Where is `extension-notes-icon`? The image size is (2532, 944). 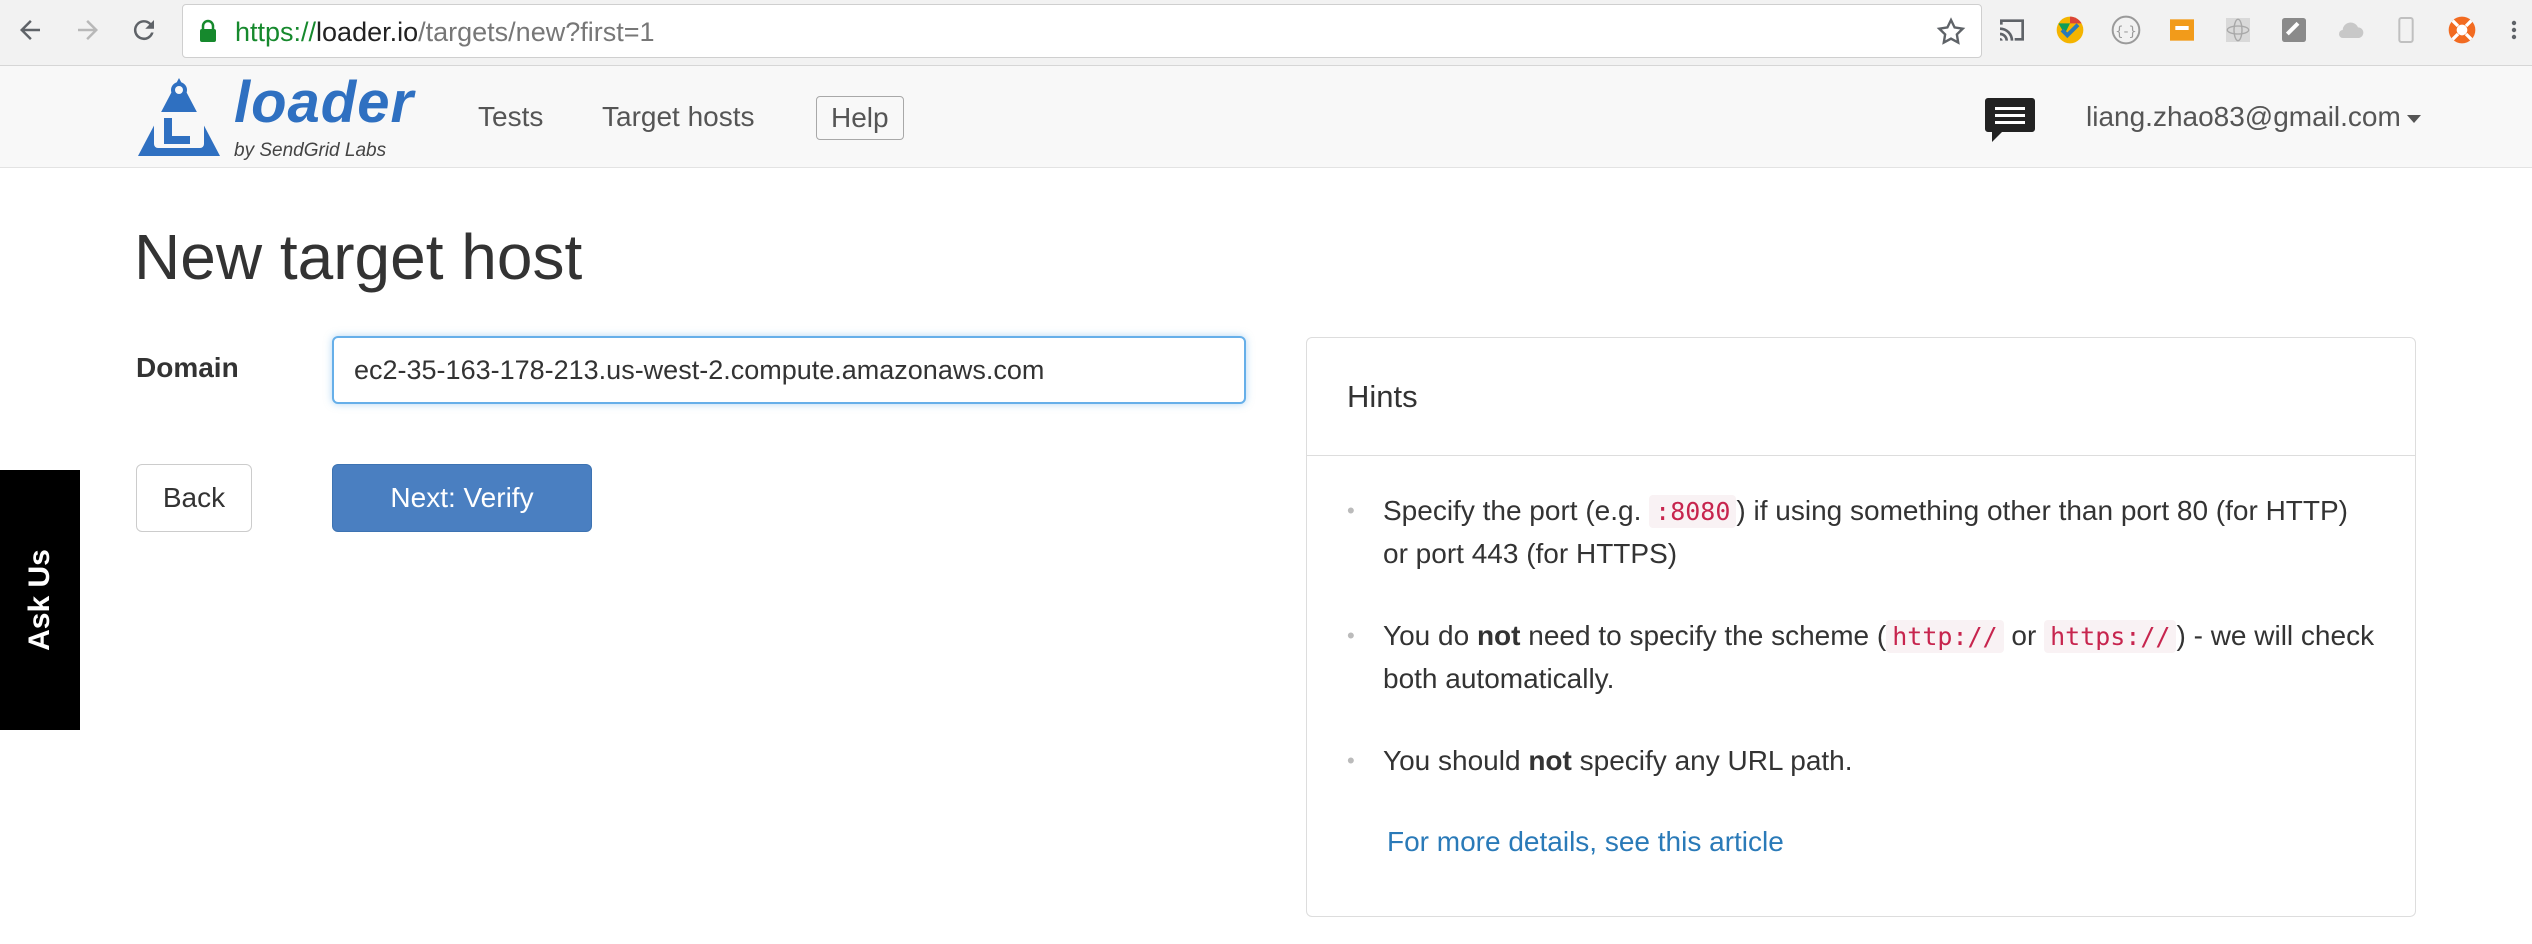 extension-notes-icon is located at coordinates (2294, 30).